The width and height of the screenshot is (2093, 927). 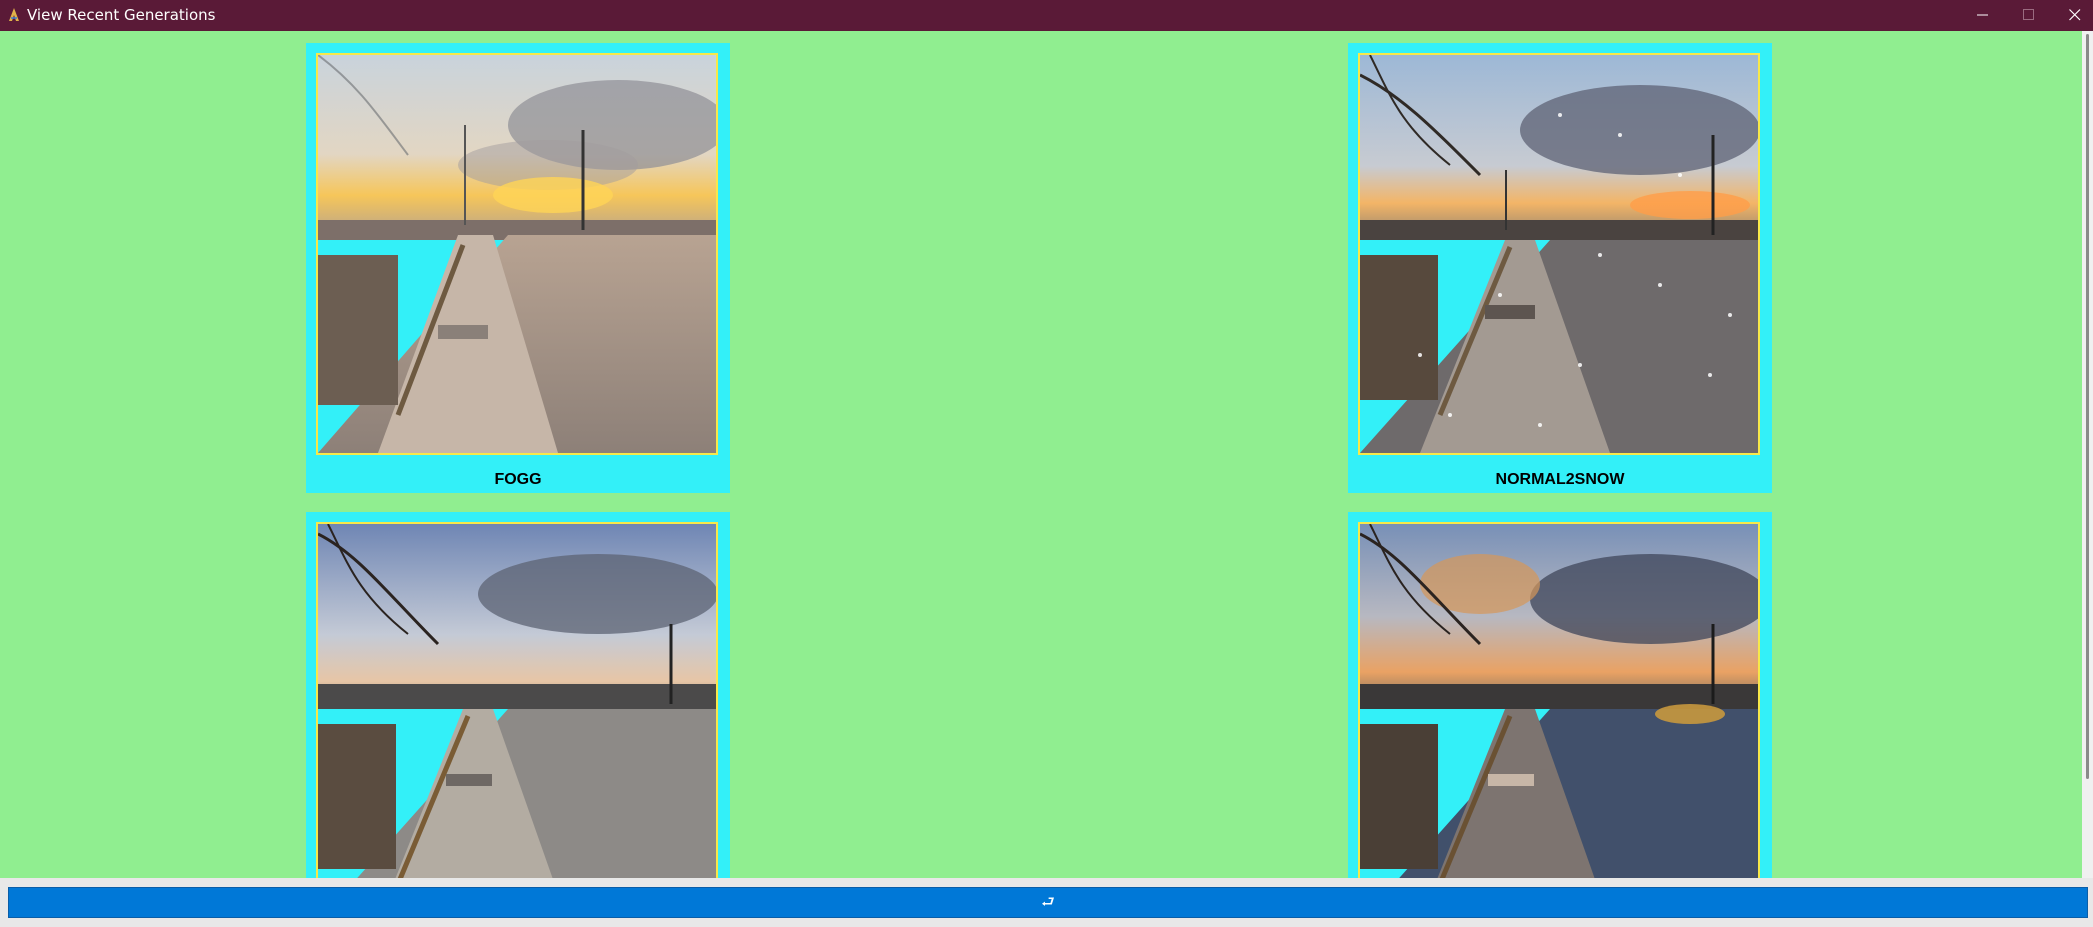 I want to click on minimize-icon, so click(x=1982, y=15).